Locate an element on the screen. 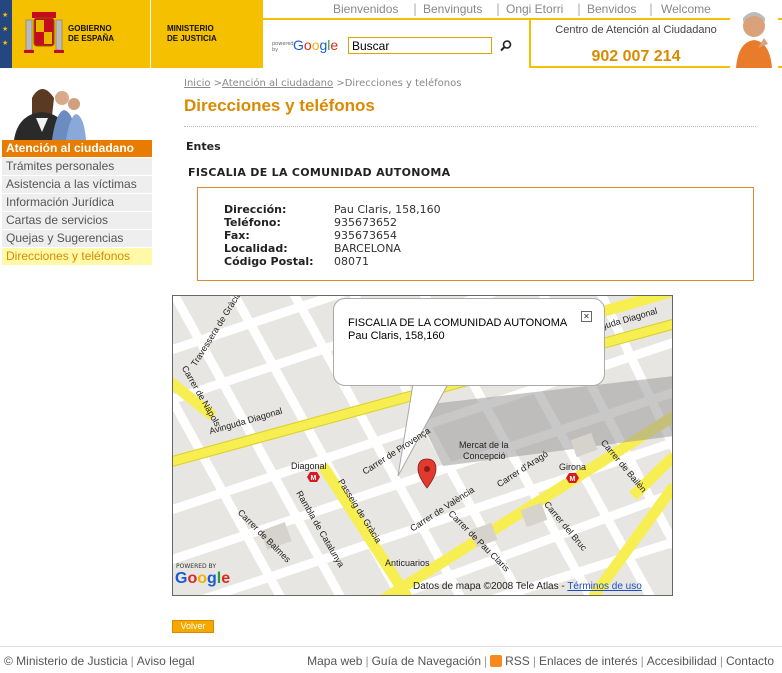  page-title: Direcciones y teléfonos is located at coordinates (279, 105).